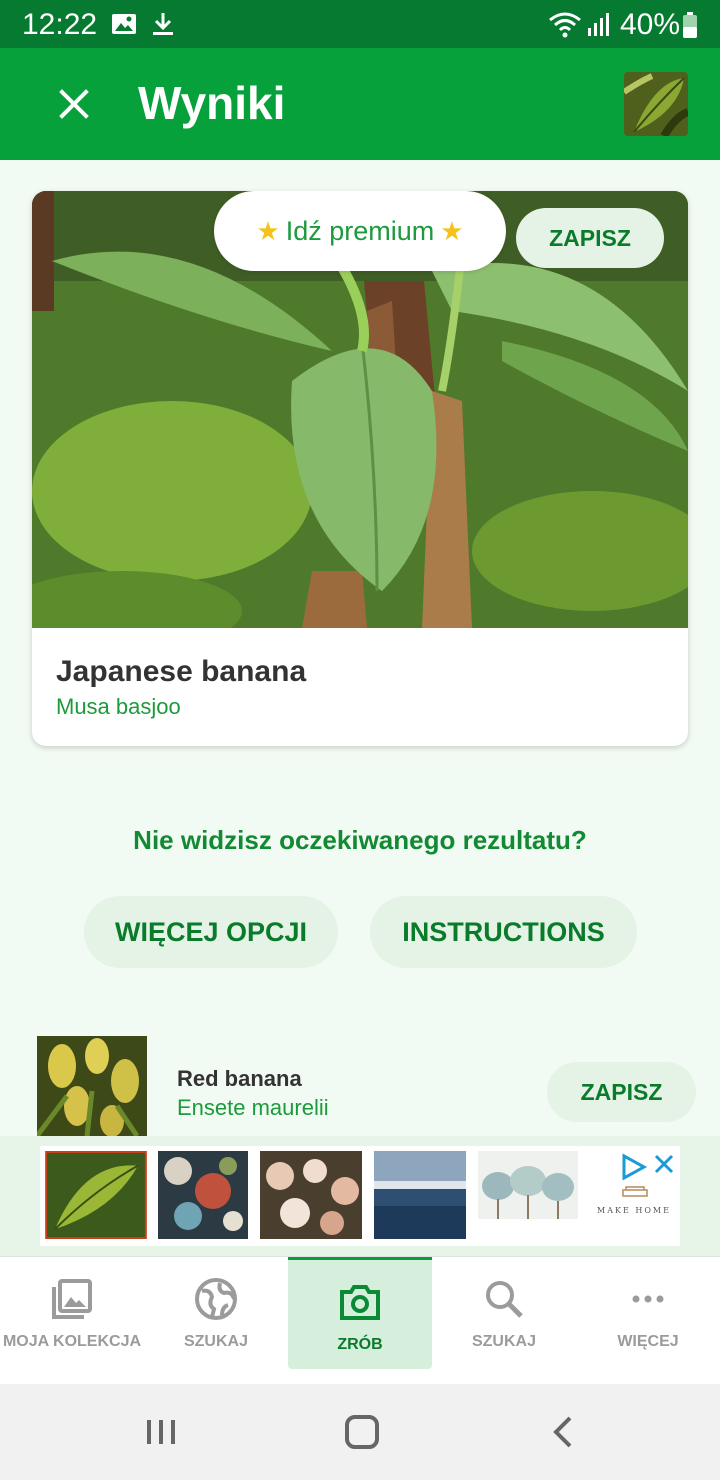  I want to click on plant-latin-name: Musa basjoo, so click(118, 706).